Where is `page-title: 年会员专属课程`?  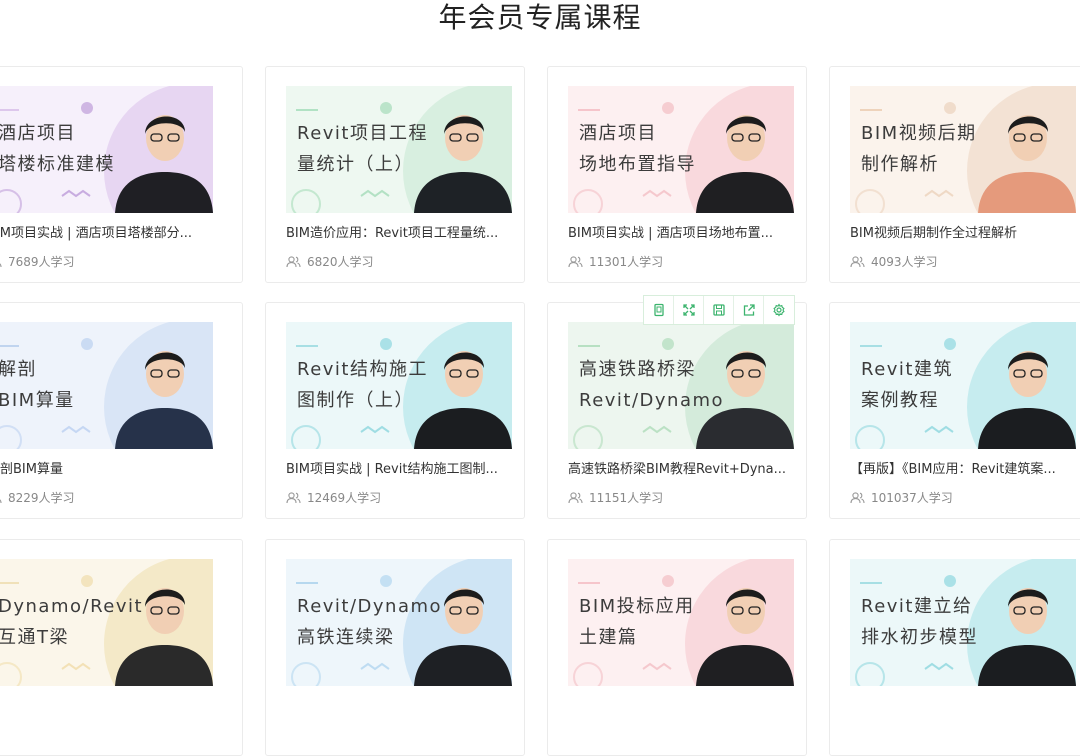 page-title: 年会员专属课程 is located at coordinates (540, 17).